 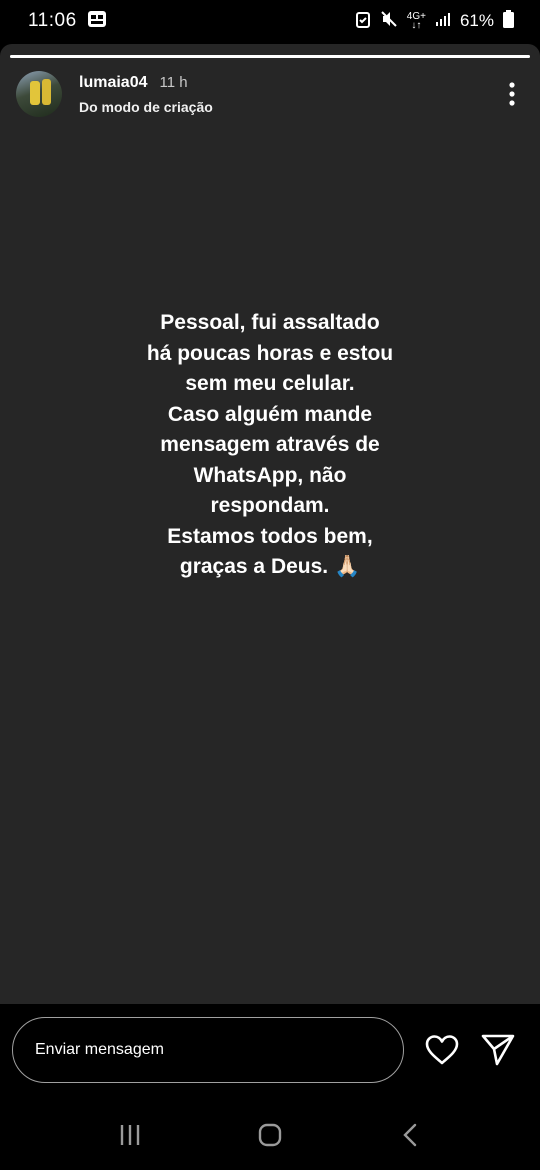 What do you see at coordinates (39, 94) in the screenshot?
I see `avatar` at bounding box center [39, 94].